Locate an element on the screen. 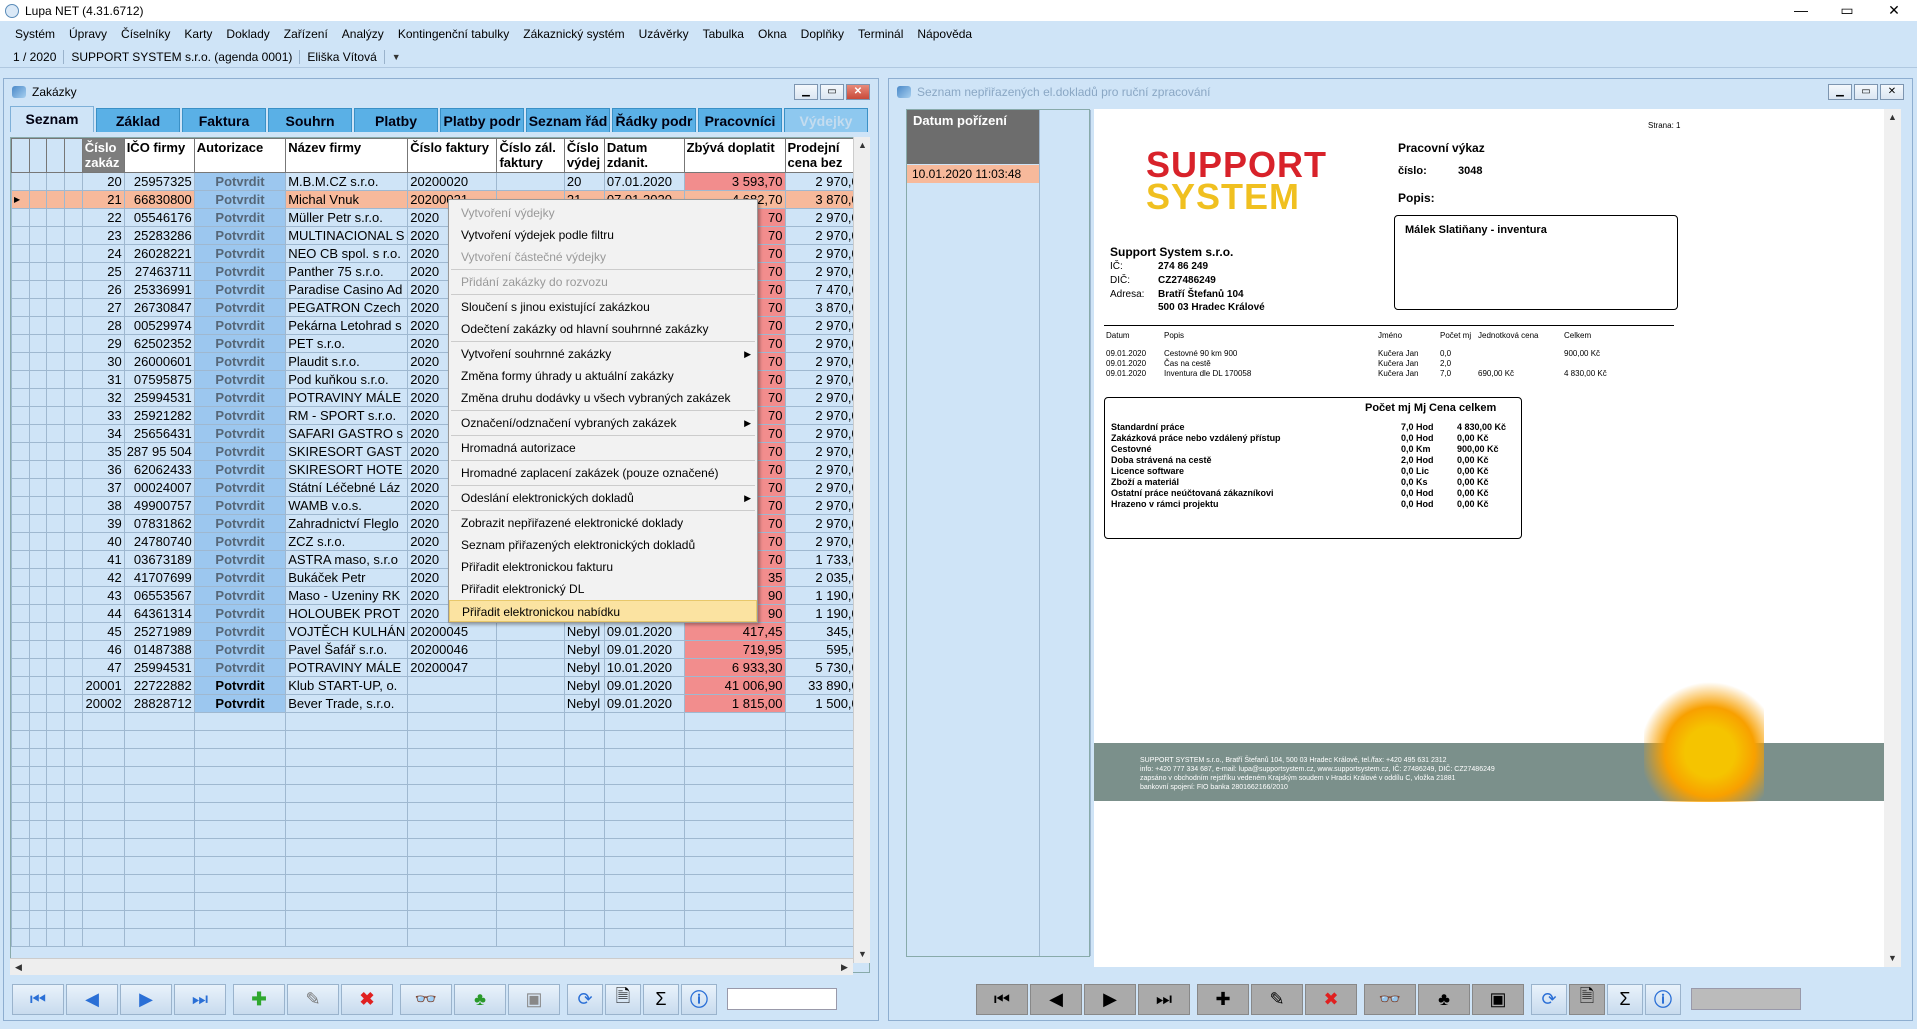  first-record-button: ⏮ is located at coordinates (1002, 999).